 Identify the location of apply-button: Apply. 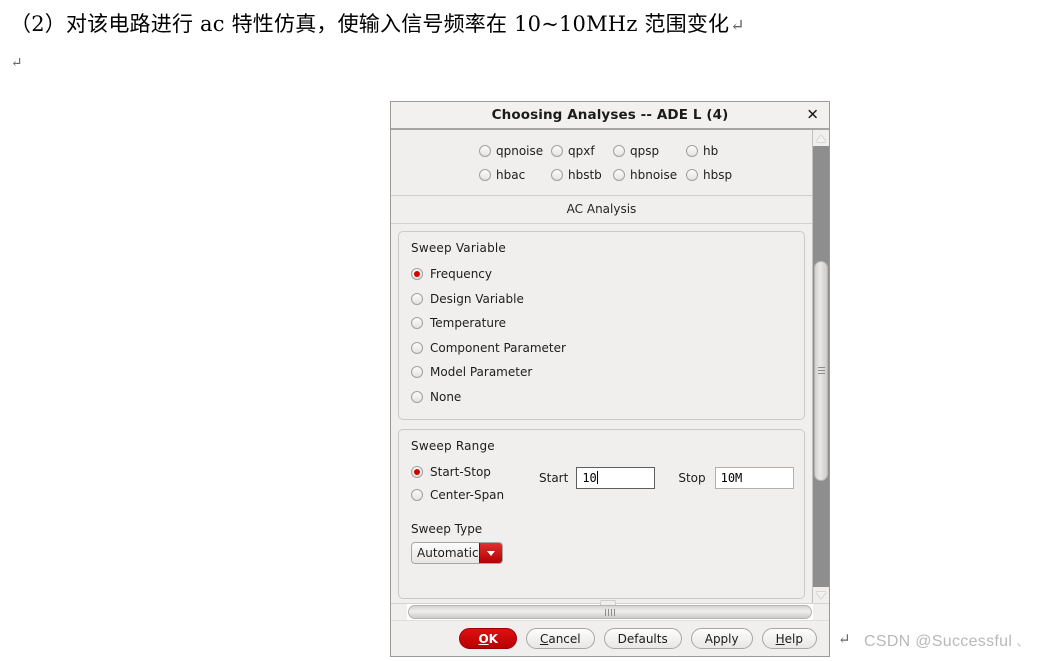
(721, 638).